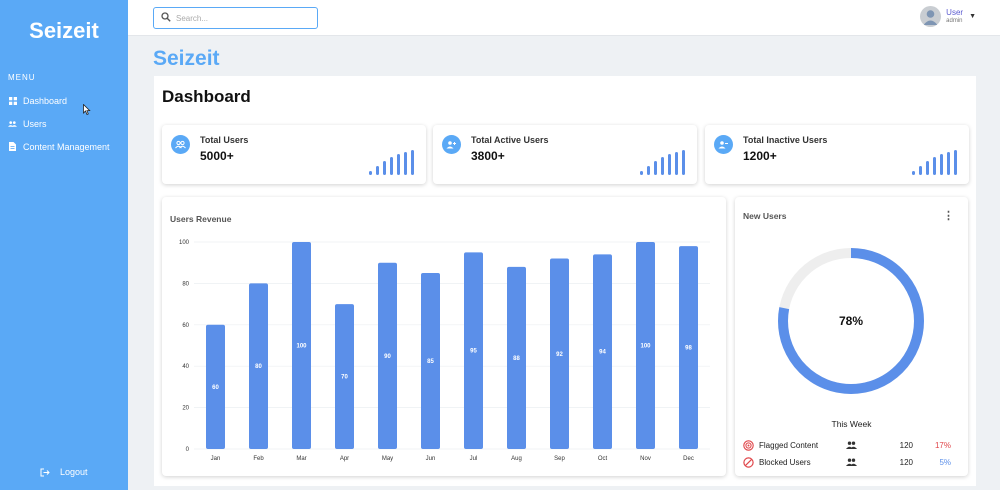 This screenshot has width=1000, height=490. What do you see at coordinates (344, 459) in the screenshot?
I see `x-tick-label: Apr` at bounding box center [344, 459].